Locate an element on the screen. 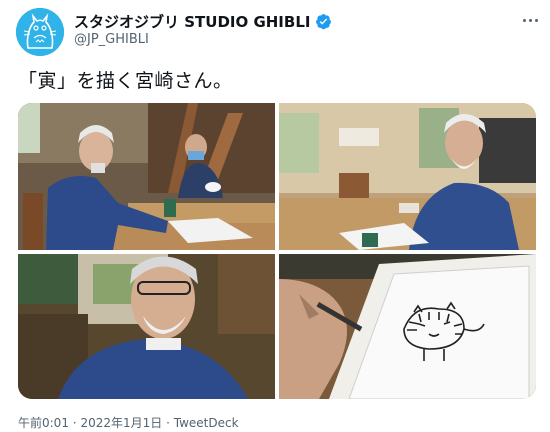 This screenshot has width=550, height=432. verified-badge-icon is located at coordinates (324, 21).